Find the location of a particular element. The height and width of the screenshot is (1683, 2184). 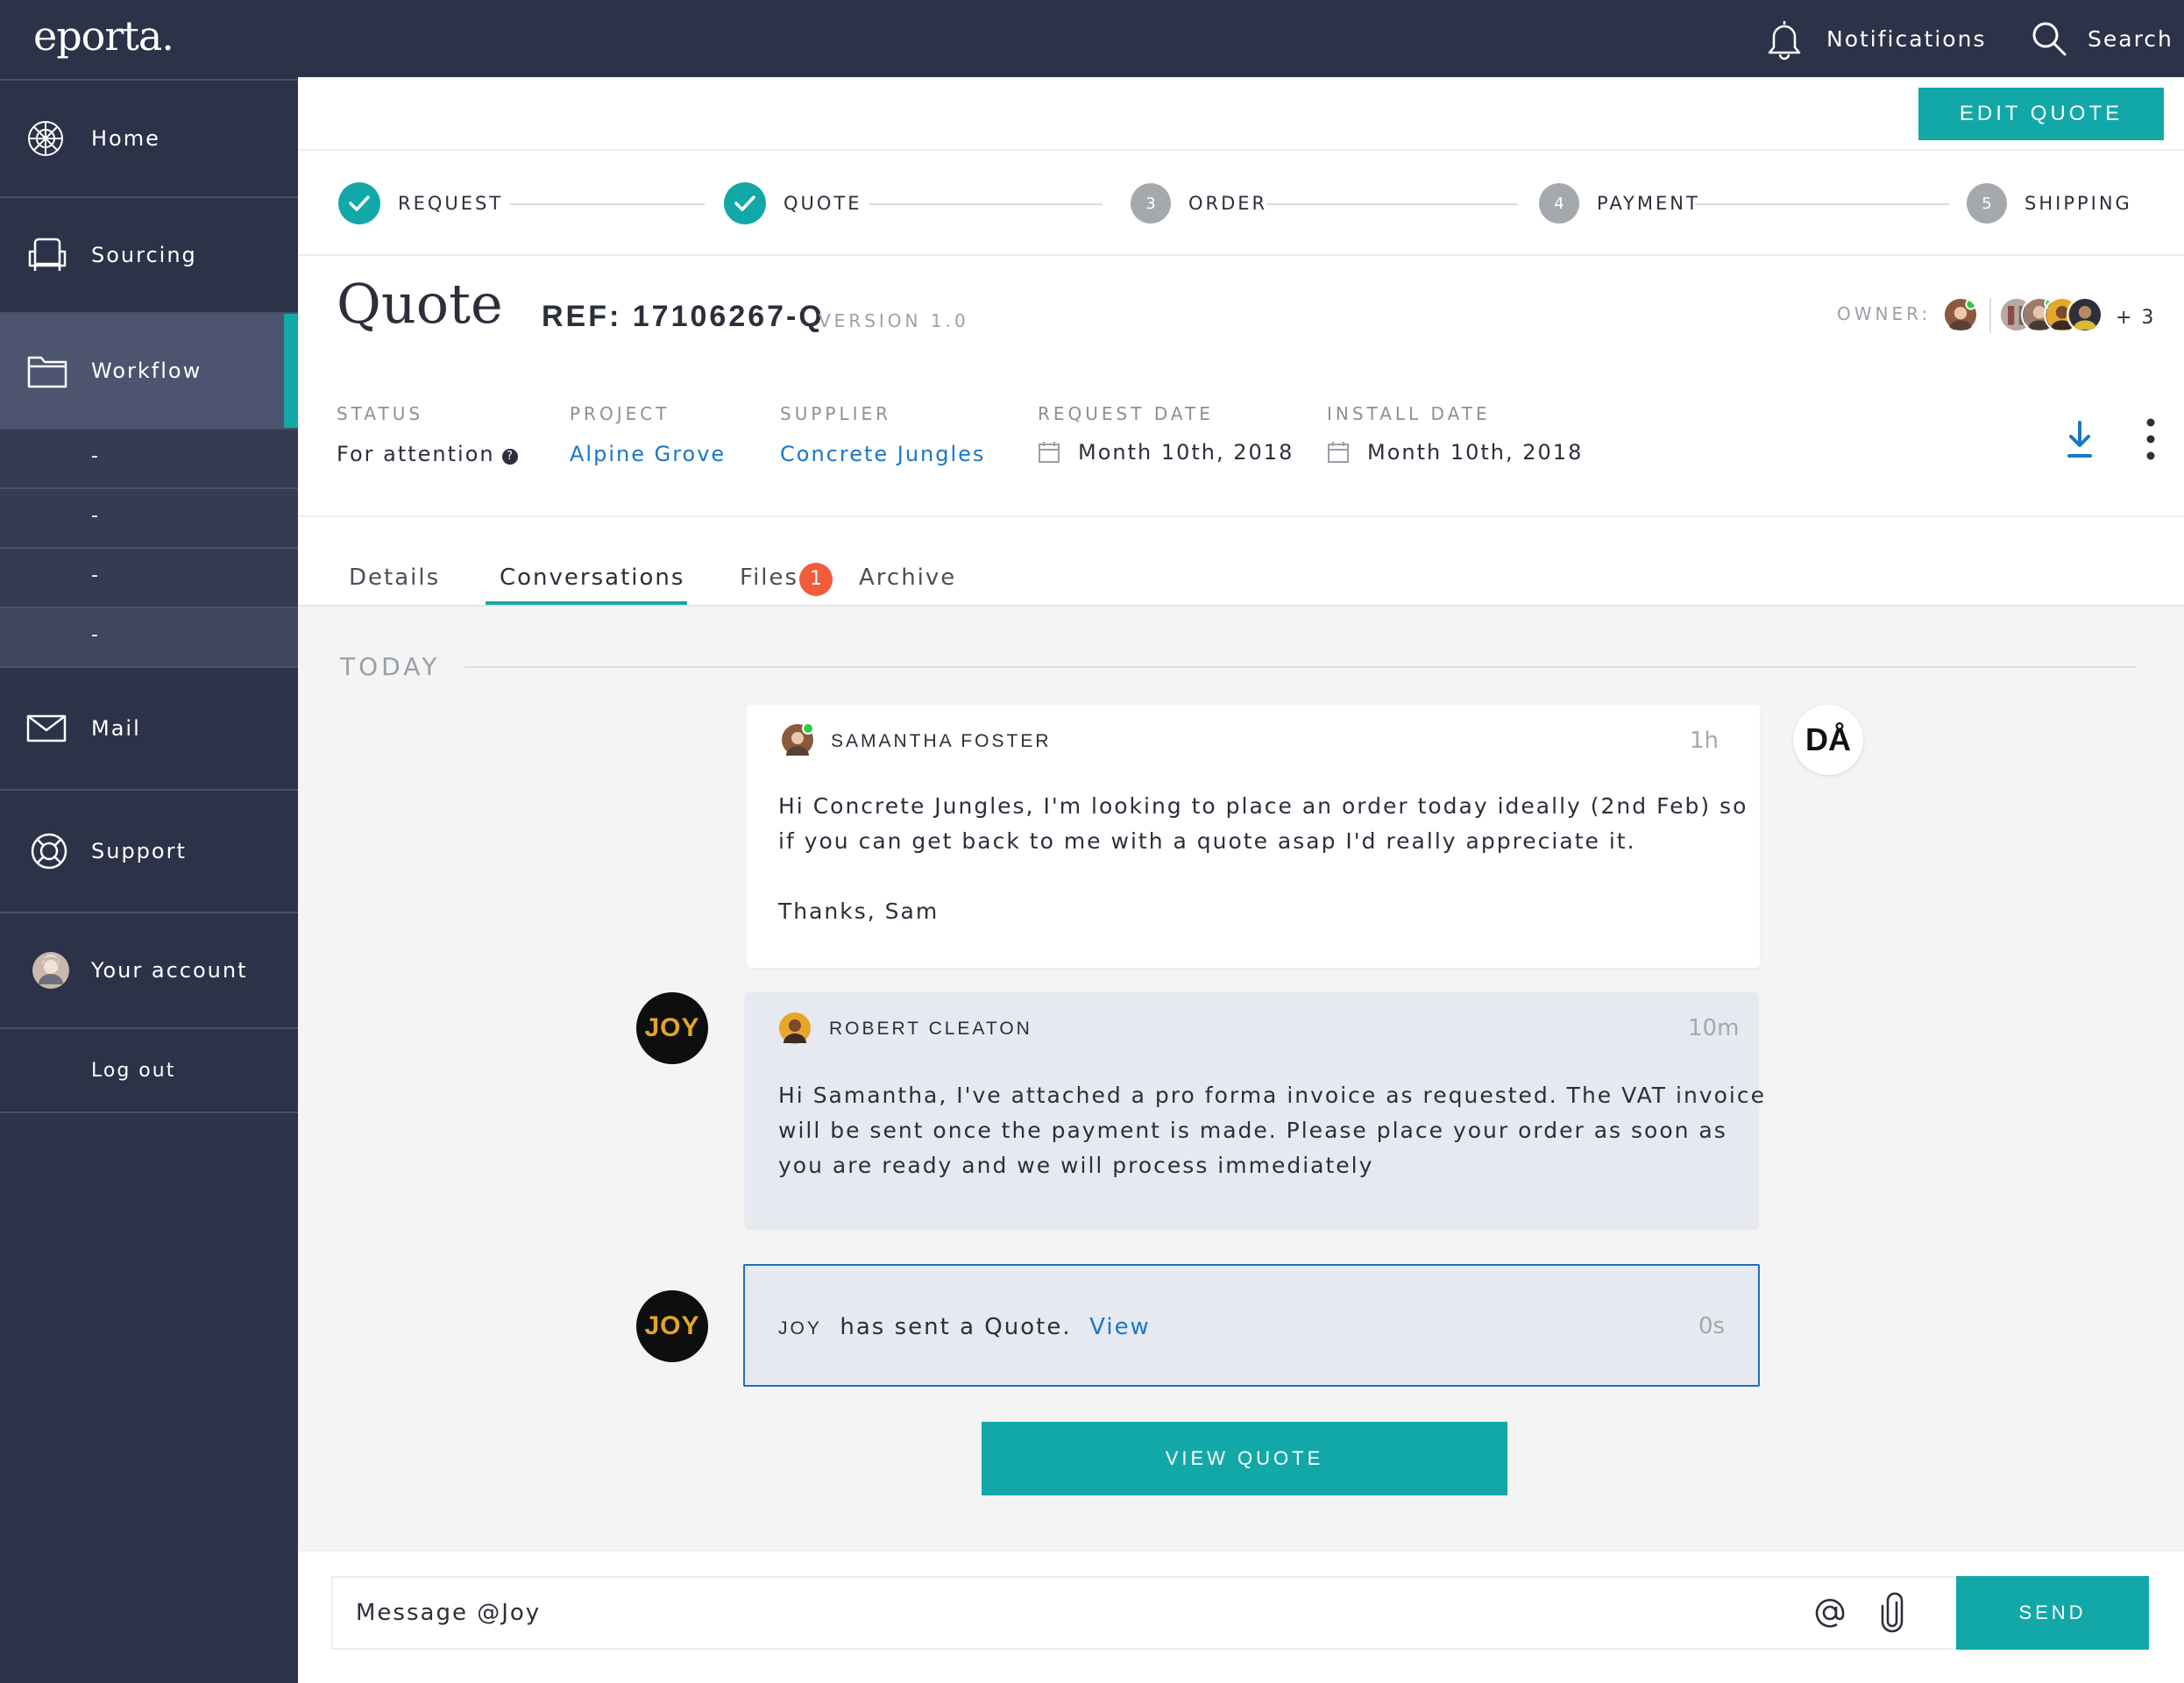

notifications-label: Notifications is located at coordinates (1906, 38).